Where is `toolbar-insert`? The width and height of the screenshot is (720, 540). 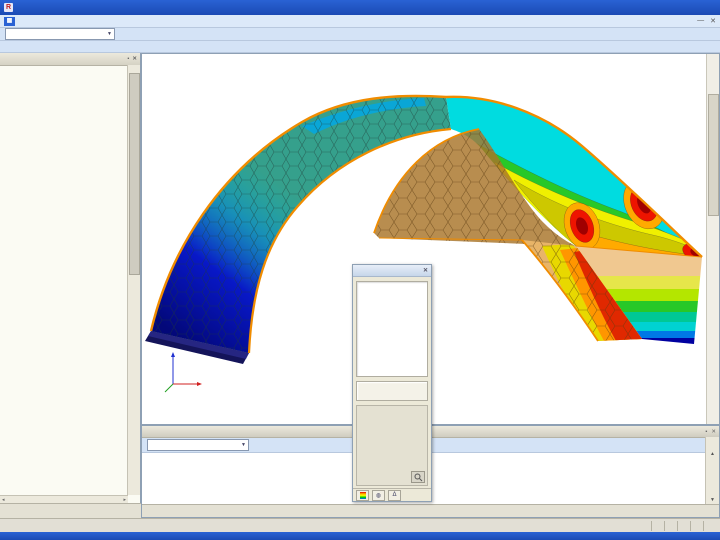 toolbar-insert is located at coordinates (360, 47).